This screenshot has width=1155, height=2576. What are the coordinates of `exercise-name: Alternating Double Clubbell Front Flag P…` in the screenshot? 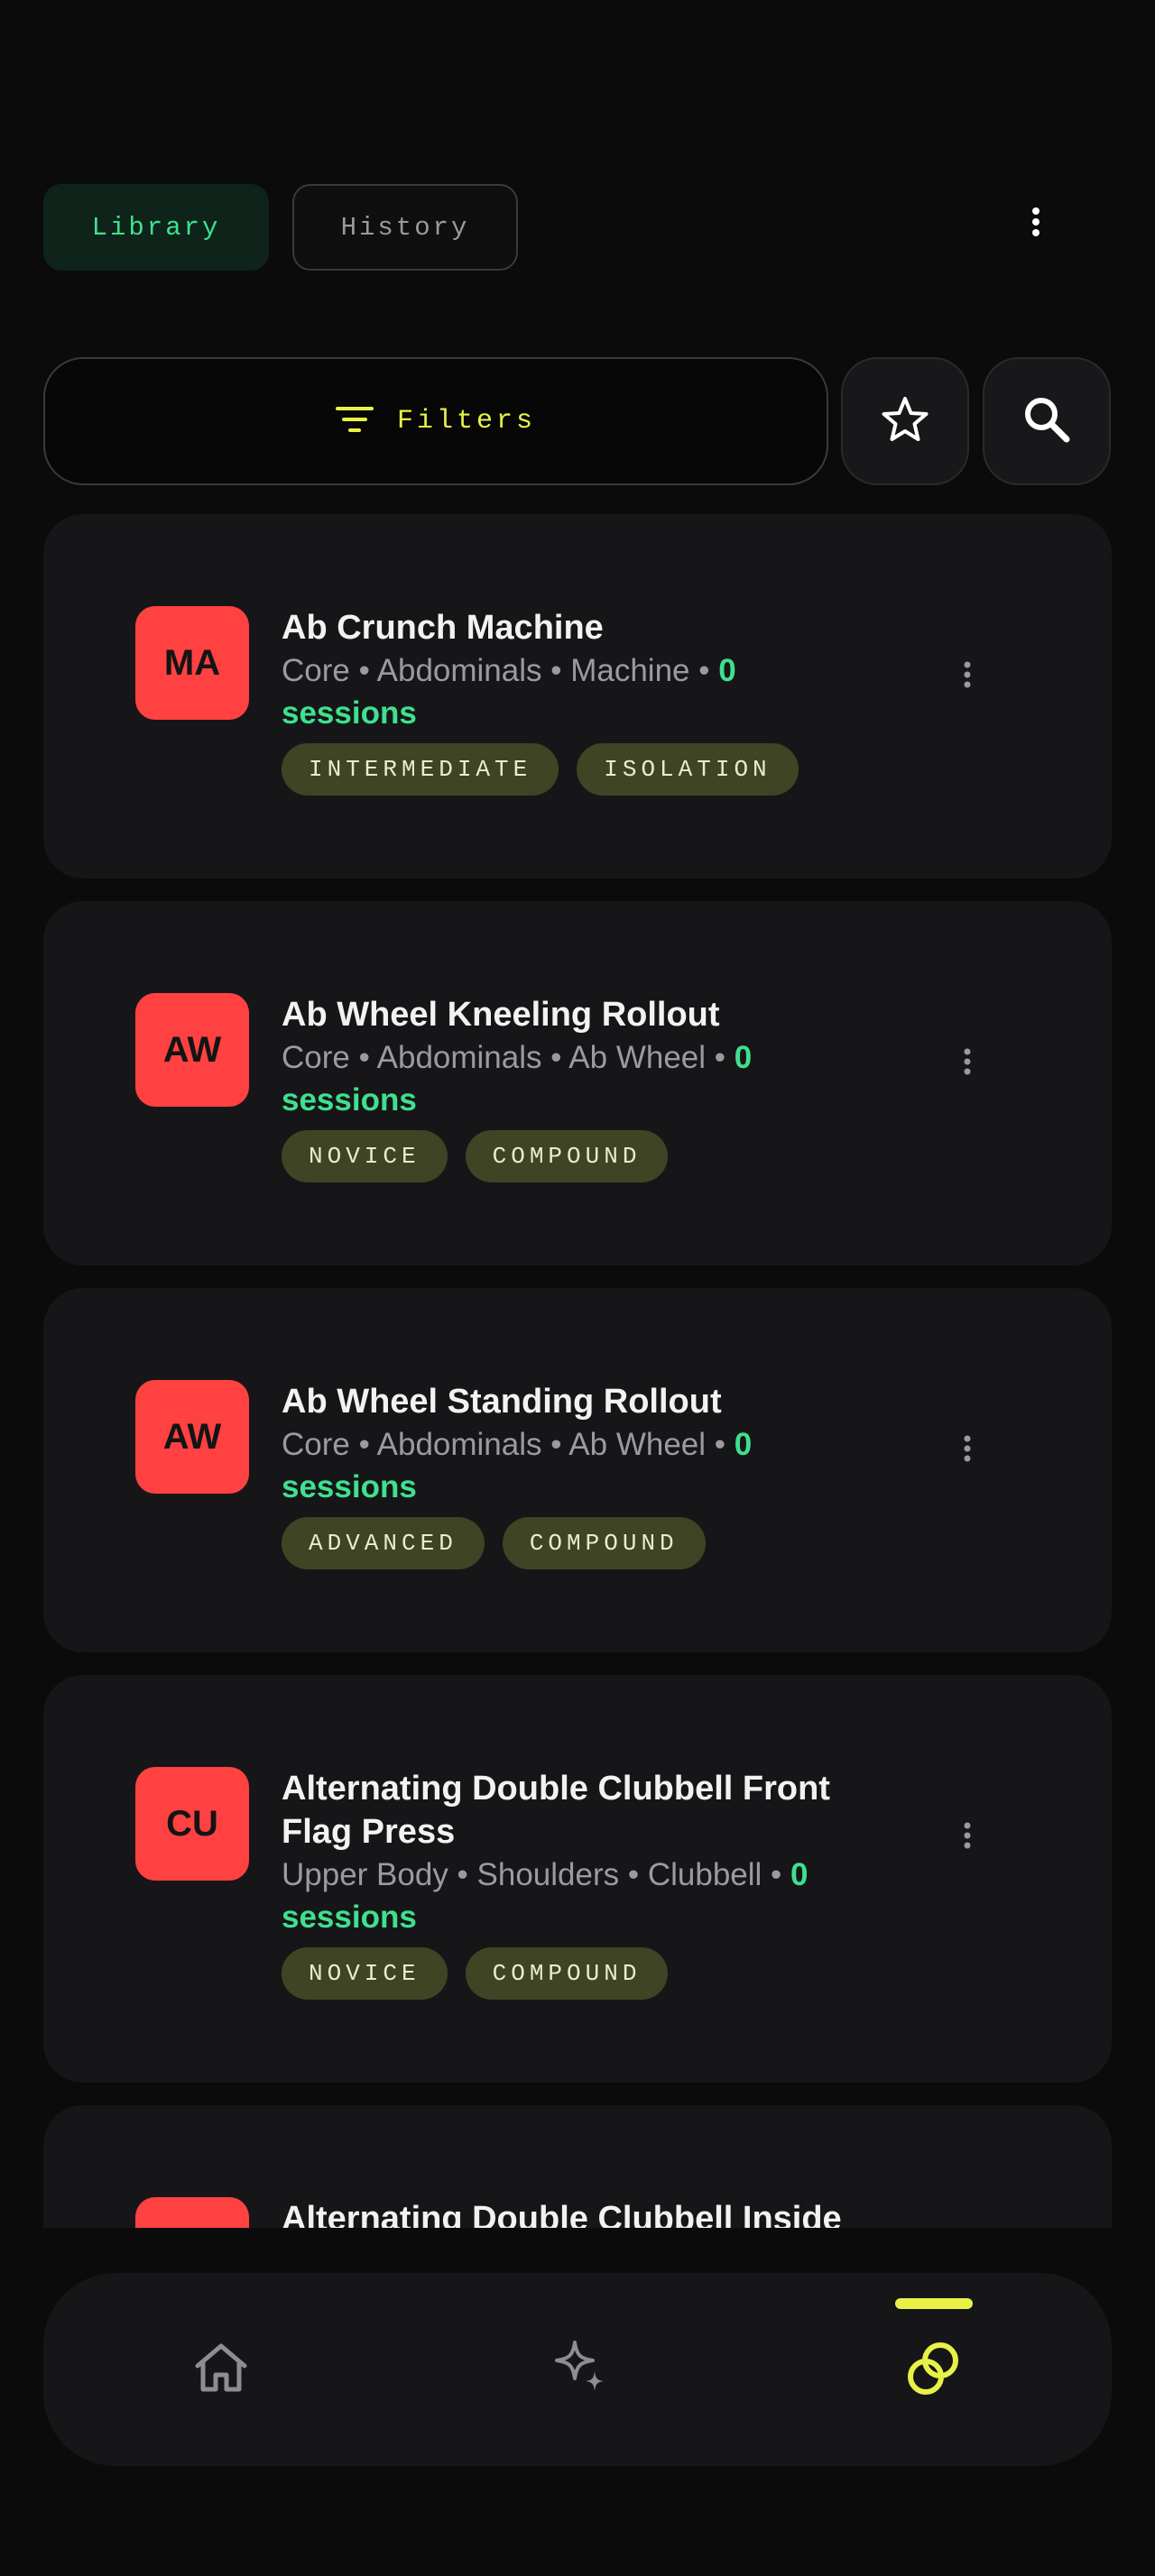 It's located at (556, 1811).